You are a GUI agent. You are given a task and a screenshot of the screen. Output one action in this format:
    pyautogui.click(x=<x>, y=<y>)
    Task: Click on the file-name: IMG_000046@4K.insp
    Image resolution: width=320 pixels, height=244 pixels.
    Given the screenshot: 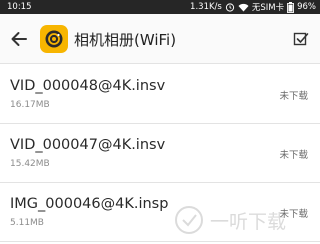 What is the action you would take?
    pyautogui.click(x=89, y=204)
    